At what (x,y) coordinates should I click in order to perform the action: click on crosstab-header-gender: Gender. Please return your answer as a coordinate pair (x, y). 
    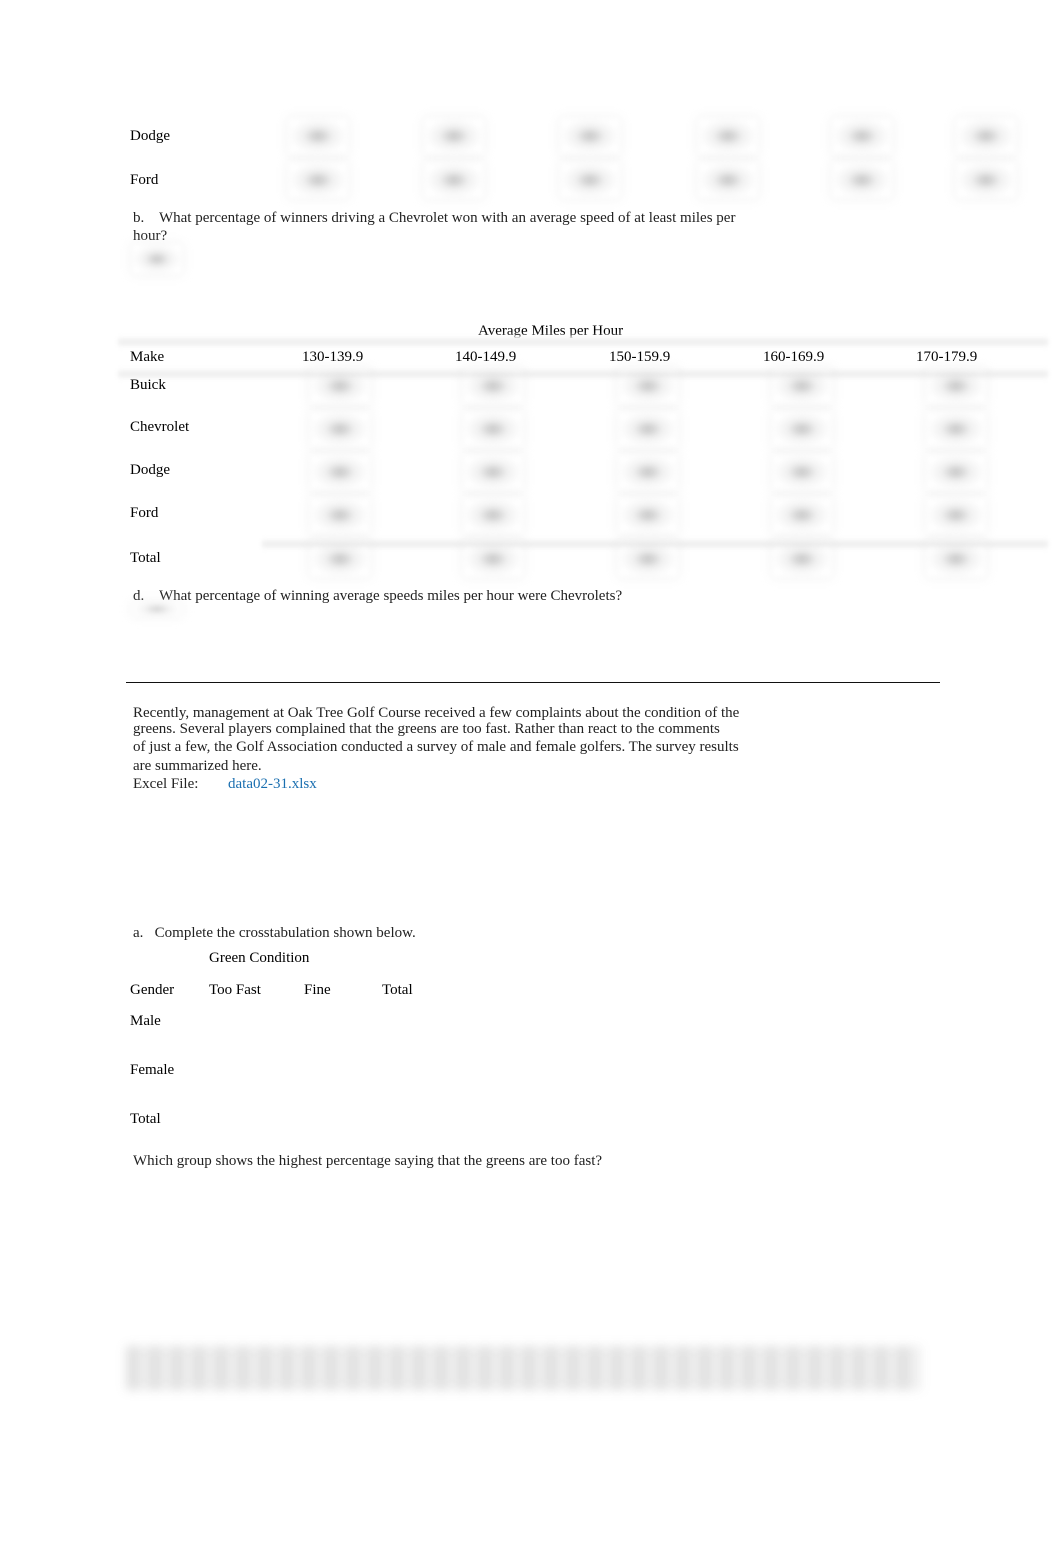
    Looking at the image, I should click on (152, 990).